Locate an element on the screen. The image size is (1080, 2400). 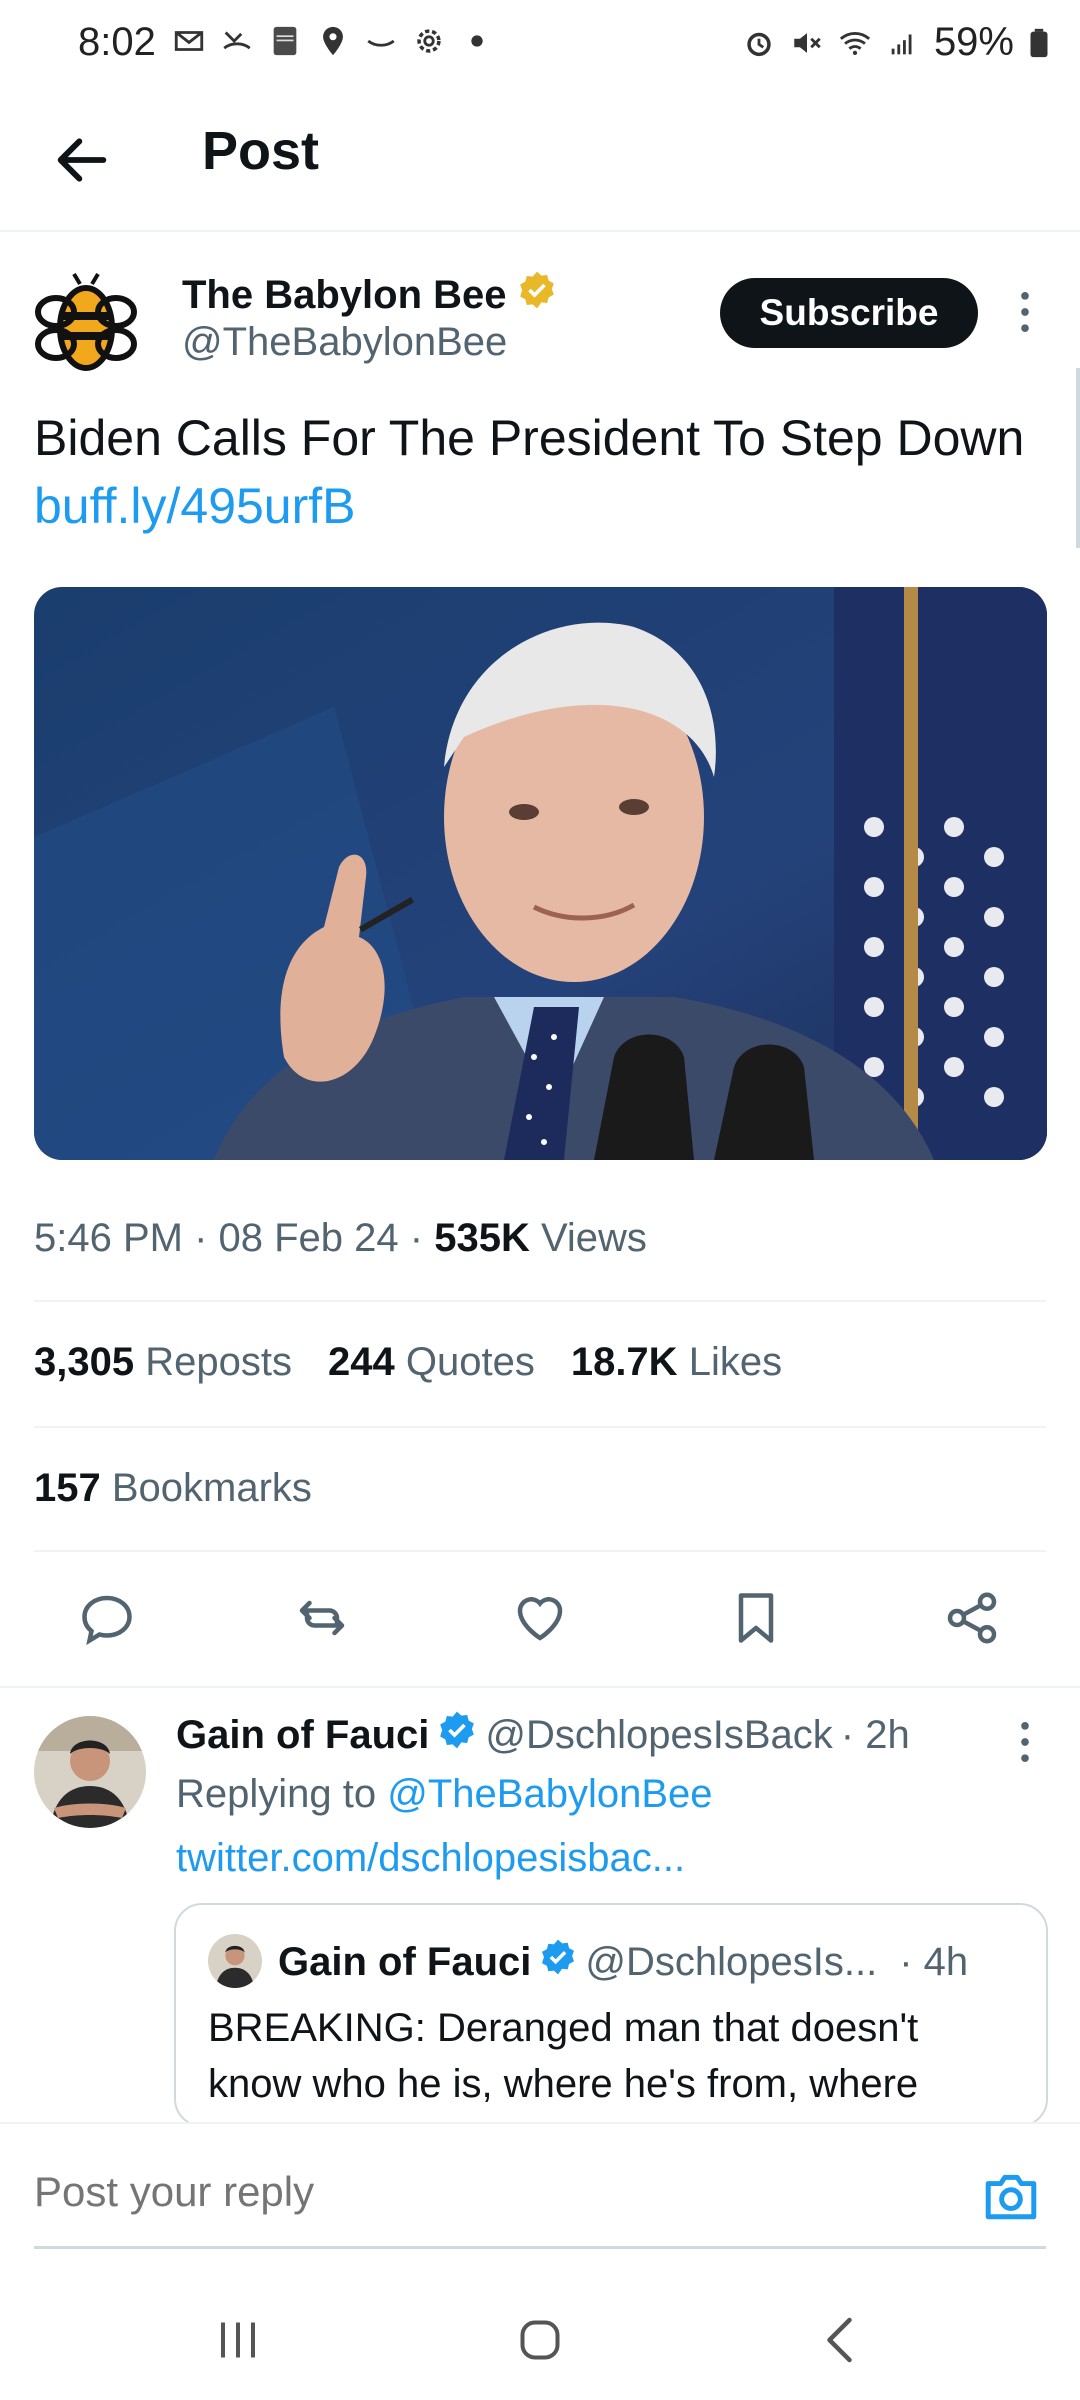
settings-icon is located at coordinates (429, 41).